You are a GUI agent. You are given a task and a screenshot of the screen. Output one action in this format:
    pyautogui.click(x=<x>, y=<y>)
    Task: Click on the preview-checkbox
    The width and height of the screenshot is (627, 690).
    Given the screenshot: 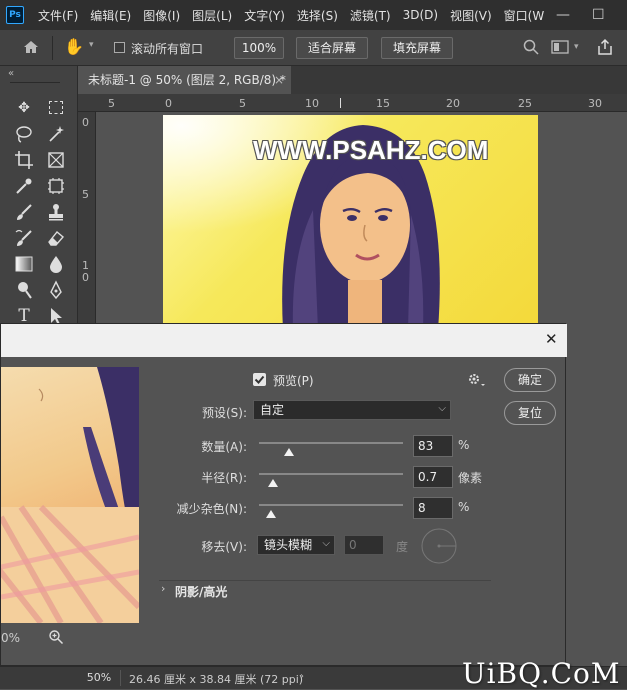 What is the action you would take?
    pyautogui.click(x=259, y=379)
    